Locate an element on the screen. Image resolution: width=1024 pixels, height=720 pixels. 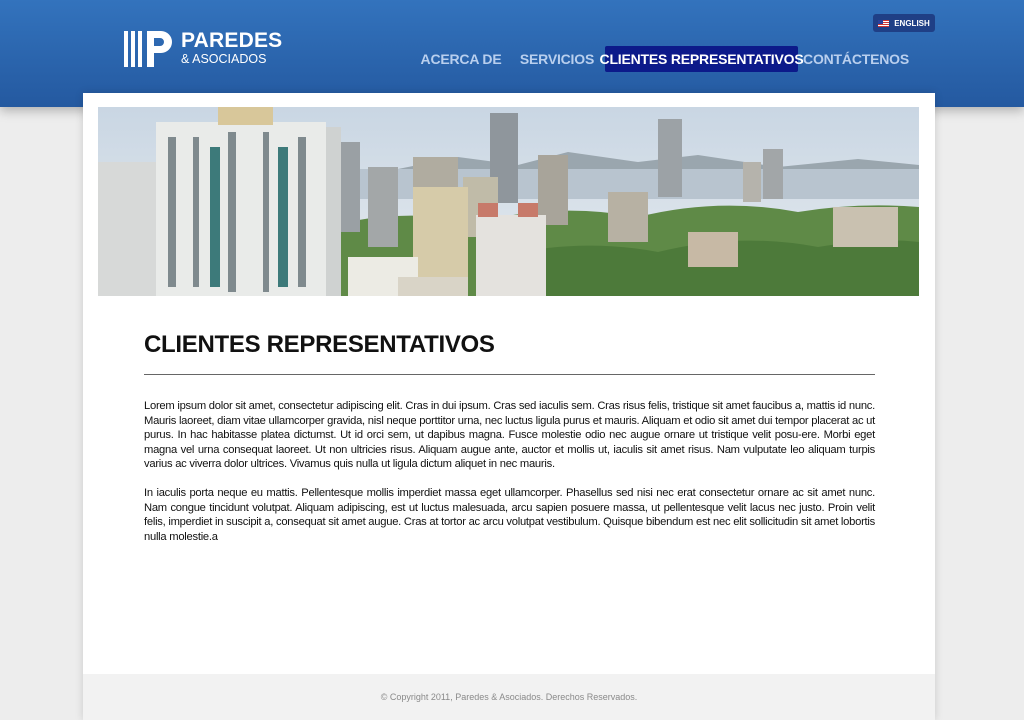
nav-servicios: SERVICIOS is located at coordinates (557, 59).